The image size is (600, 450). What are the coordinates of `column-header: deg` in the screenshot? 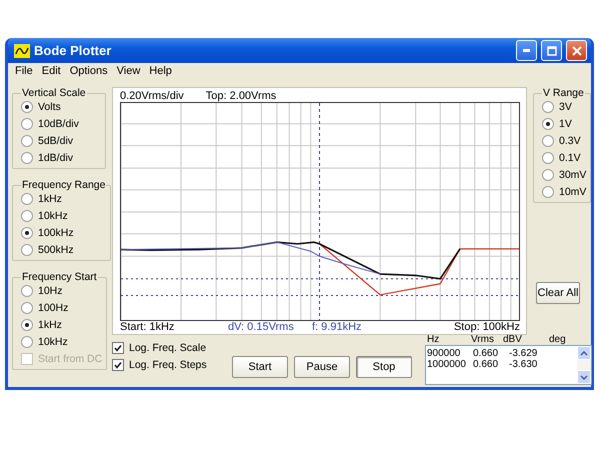 It's located at (558, 339).